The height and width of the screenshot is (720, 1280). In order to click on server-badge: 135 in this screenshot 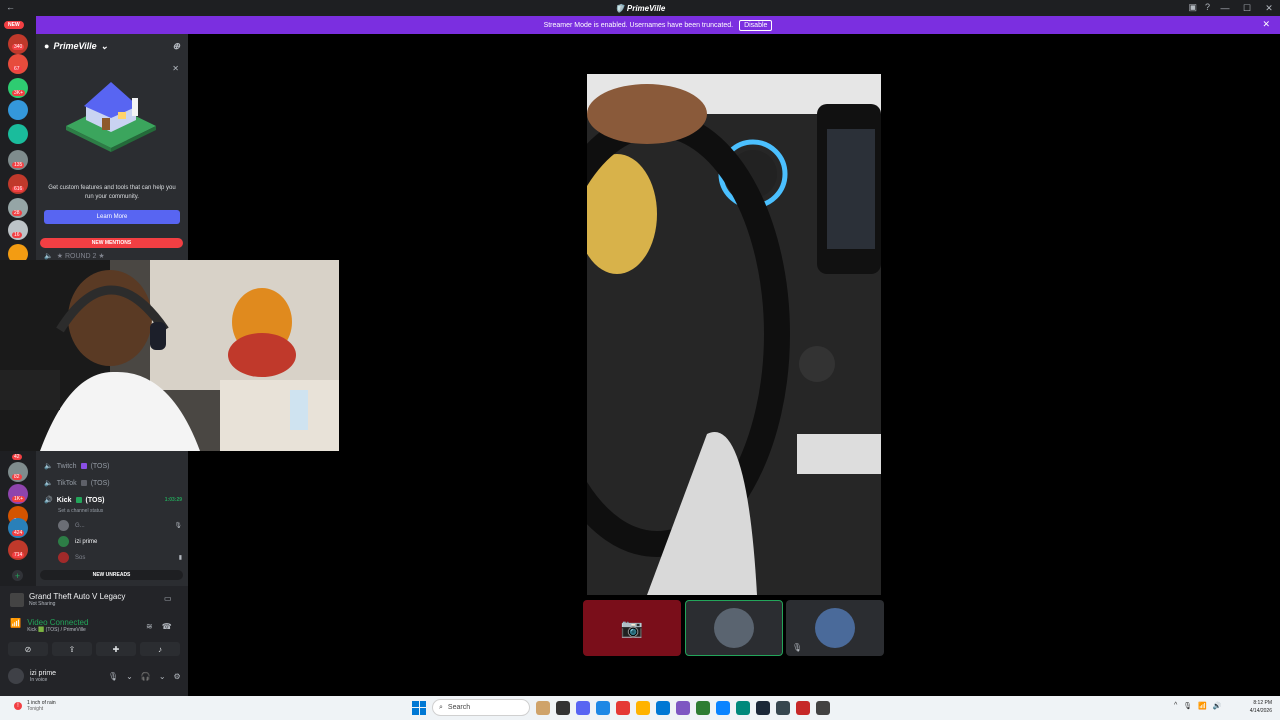, I will do `click(18, 165)`.